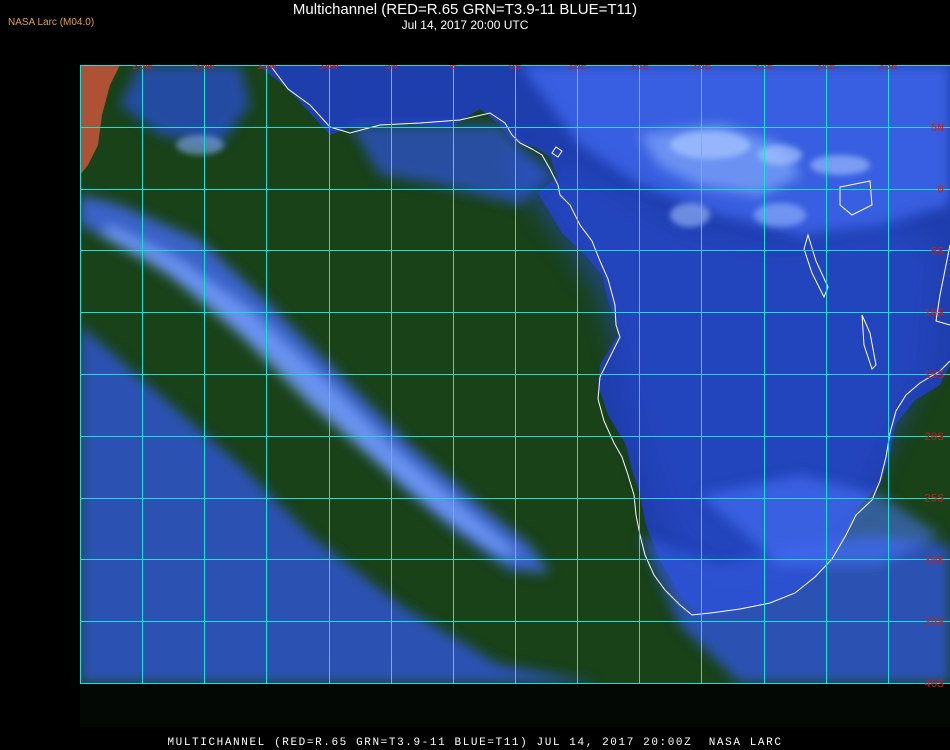  Describe the element at coordinates (204, 69) in the screenshot. I see `longitude-label: 20W` at that location.